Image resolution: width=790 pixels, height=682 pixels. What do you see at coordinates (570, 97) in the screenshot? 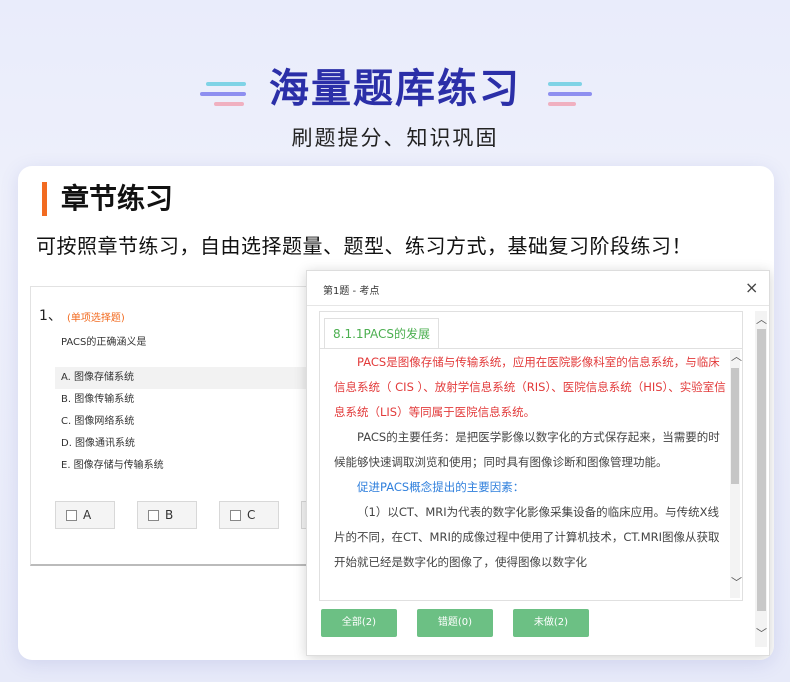
I see `title-decoration-right` at bounding box center [570, 97].